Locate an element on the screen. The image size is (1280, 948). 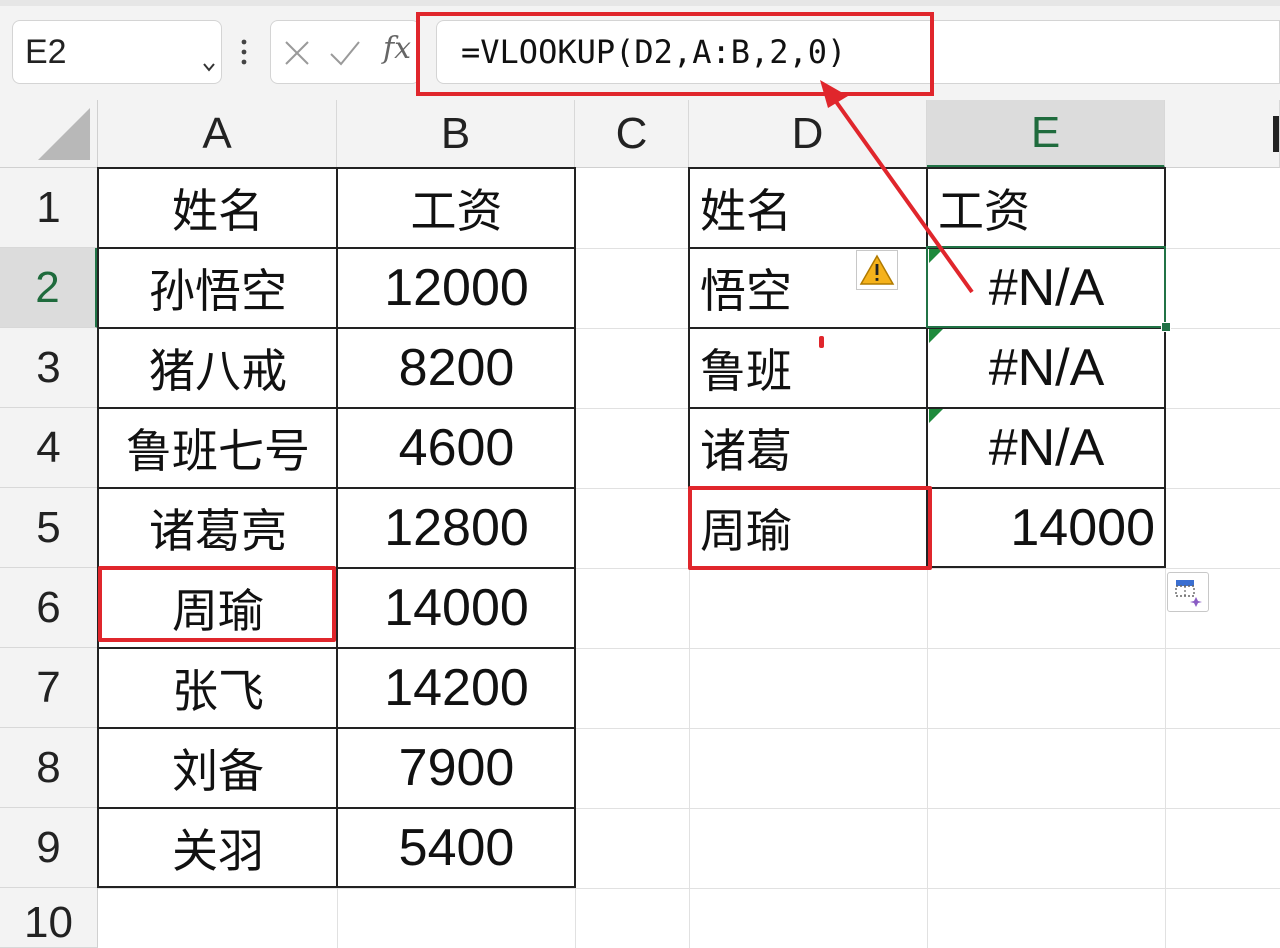
cell-b9: 5400 is located at coordinates (456, 848).